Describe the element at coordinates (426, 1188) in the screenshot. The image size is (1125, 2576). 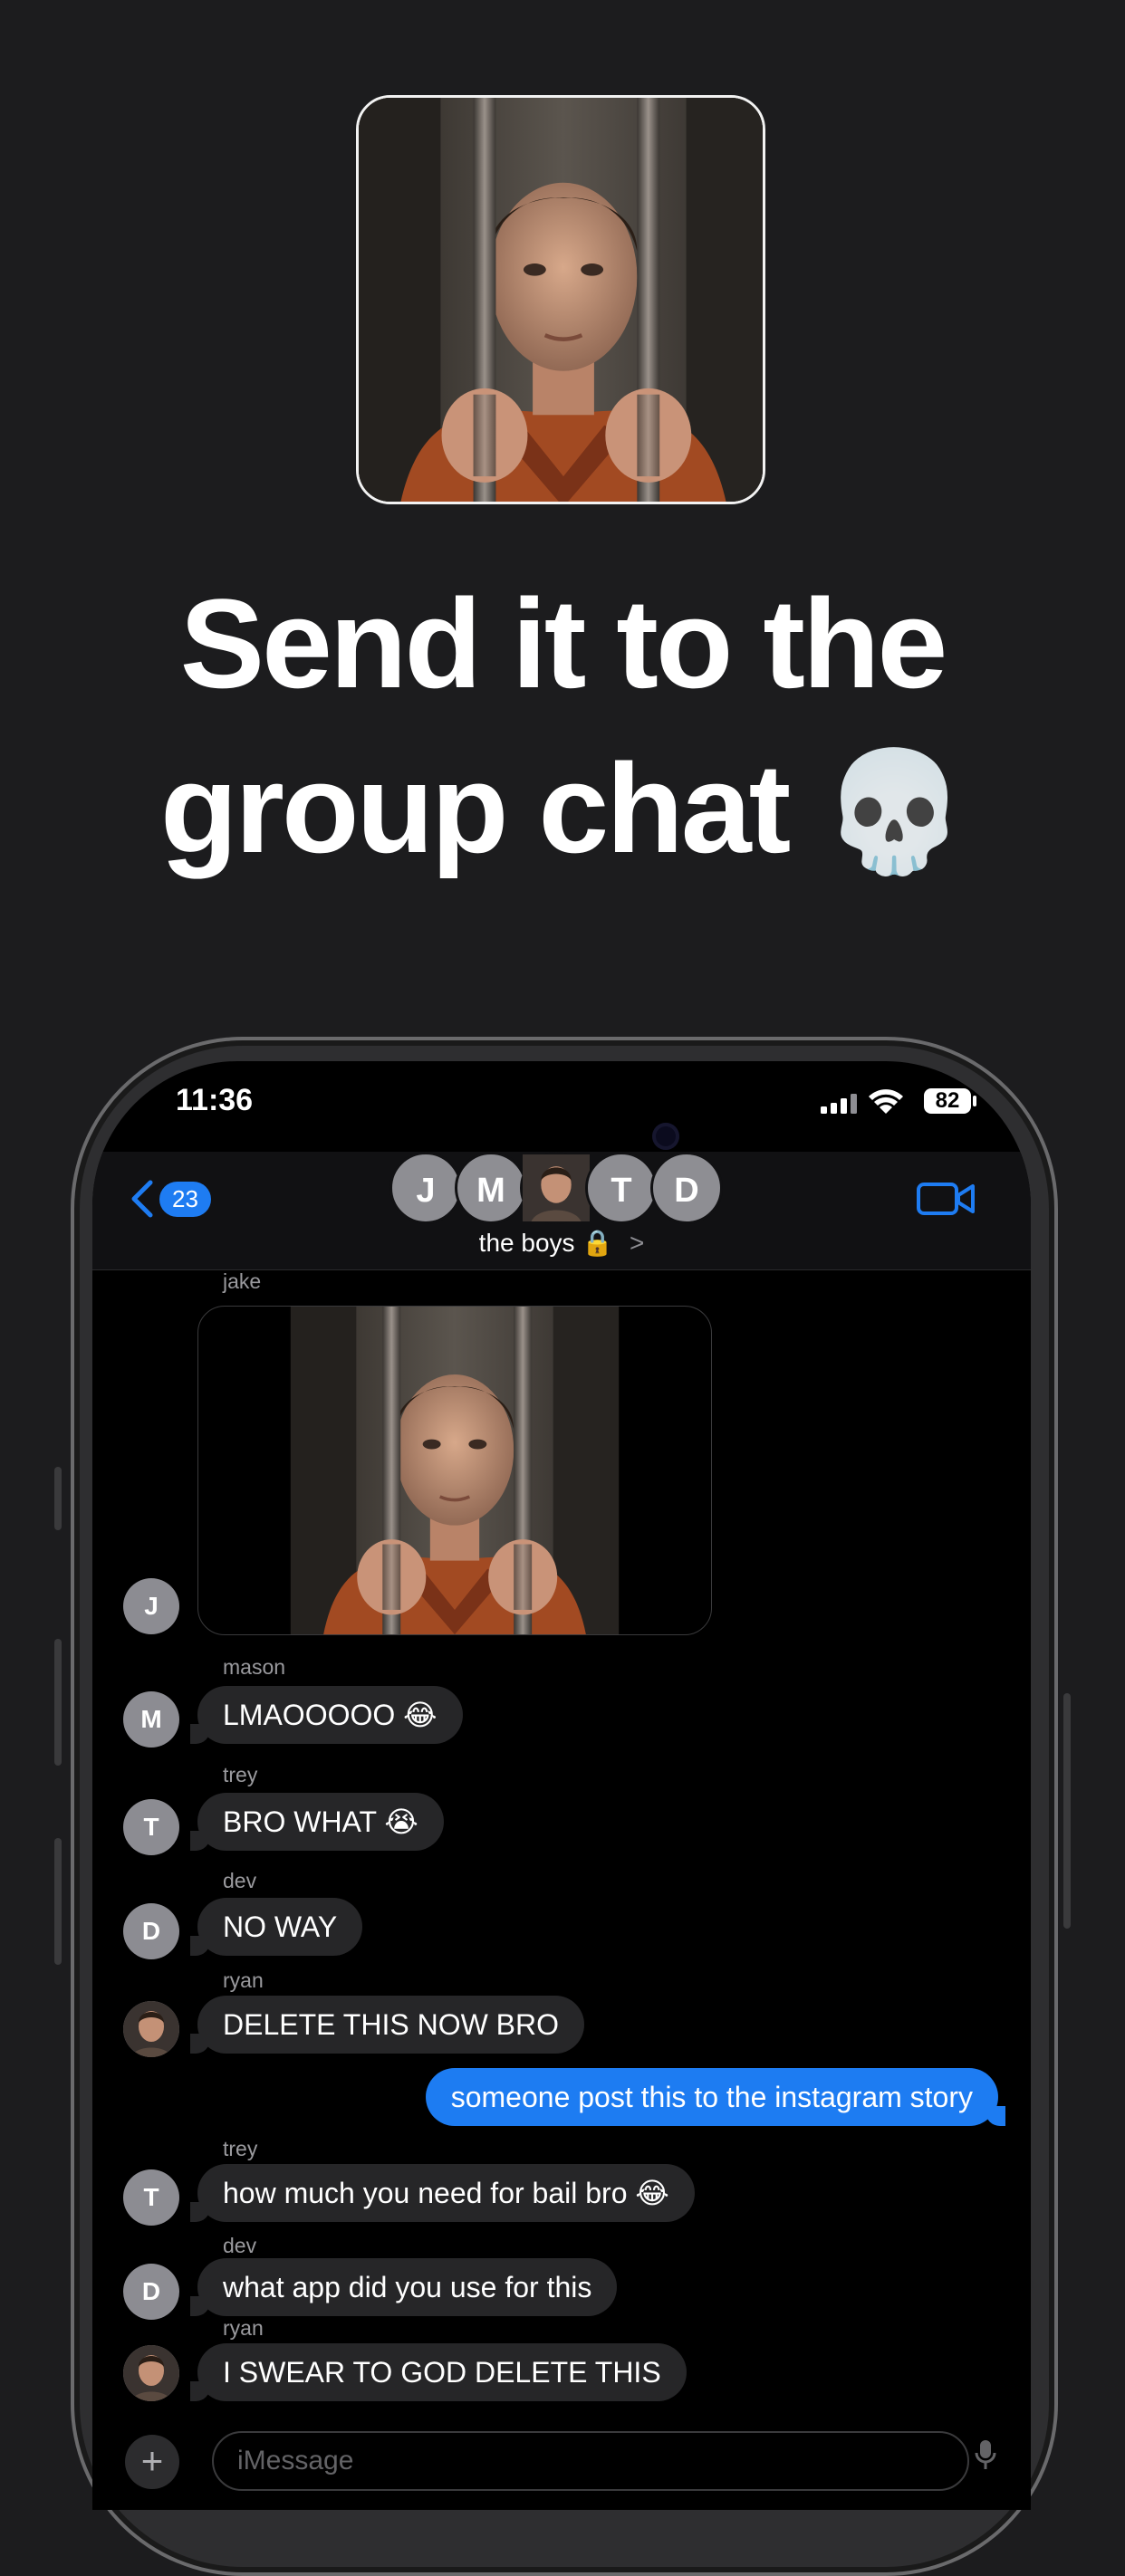
I see `group-avatar-j: J` at that location.